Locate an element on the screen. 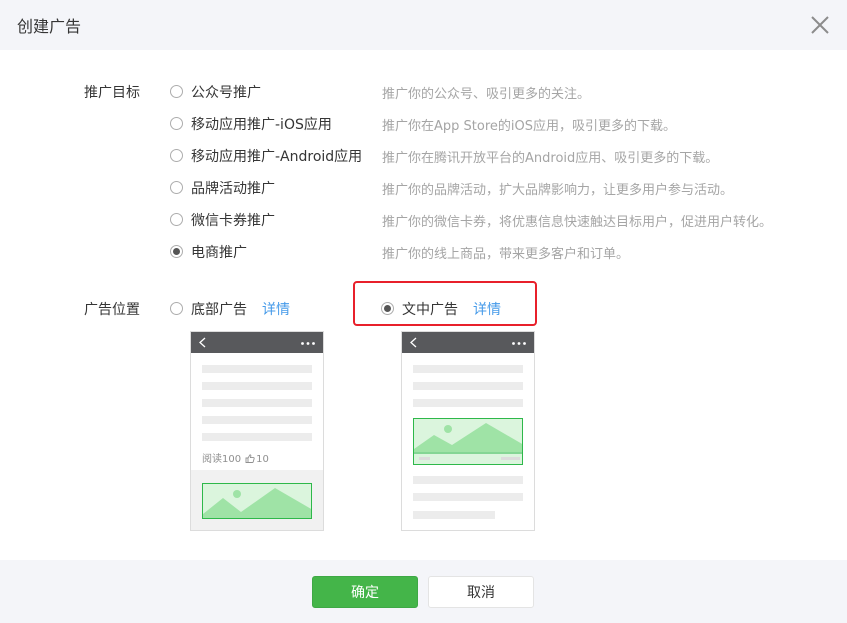 The width and height of the screenshot is (847, 623). position-section-label: 广告位置 is located at coordinates (112, 310).